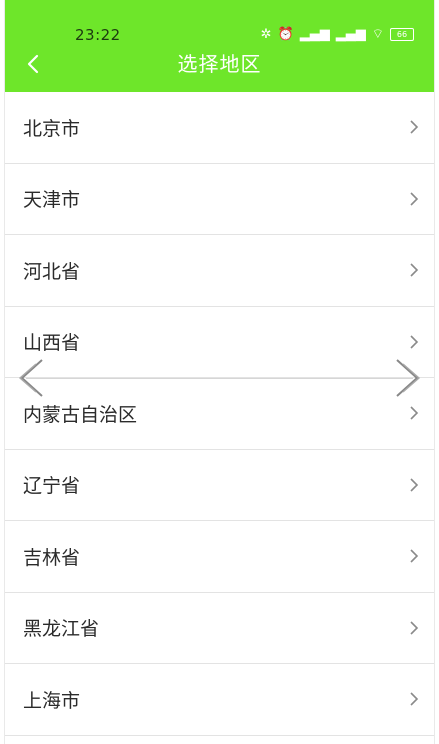 The height and width of the screenshot is (744, 439). I want to click on region-row-liaoning: 辽宁省, so click(219, 485).